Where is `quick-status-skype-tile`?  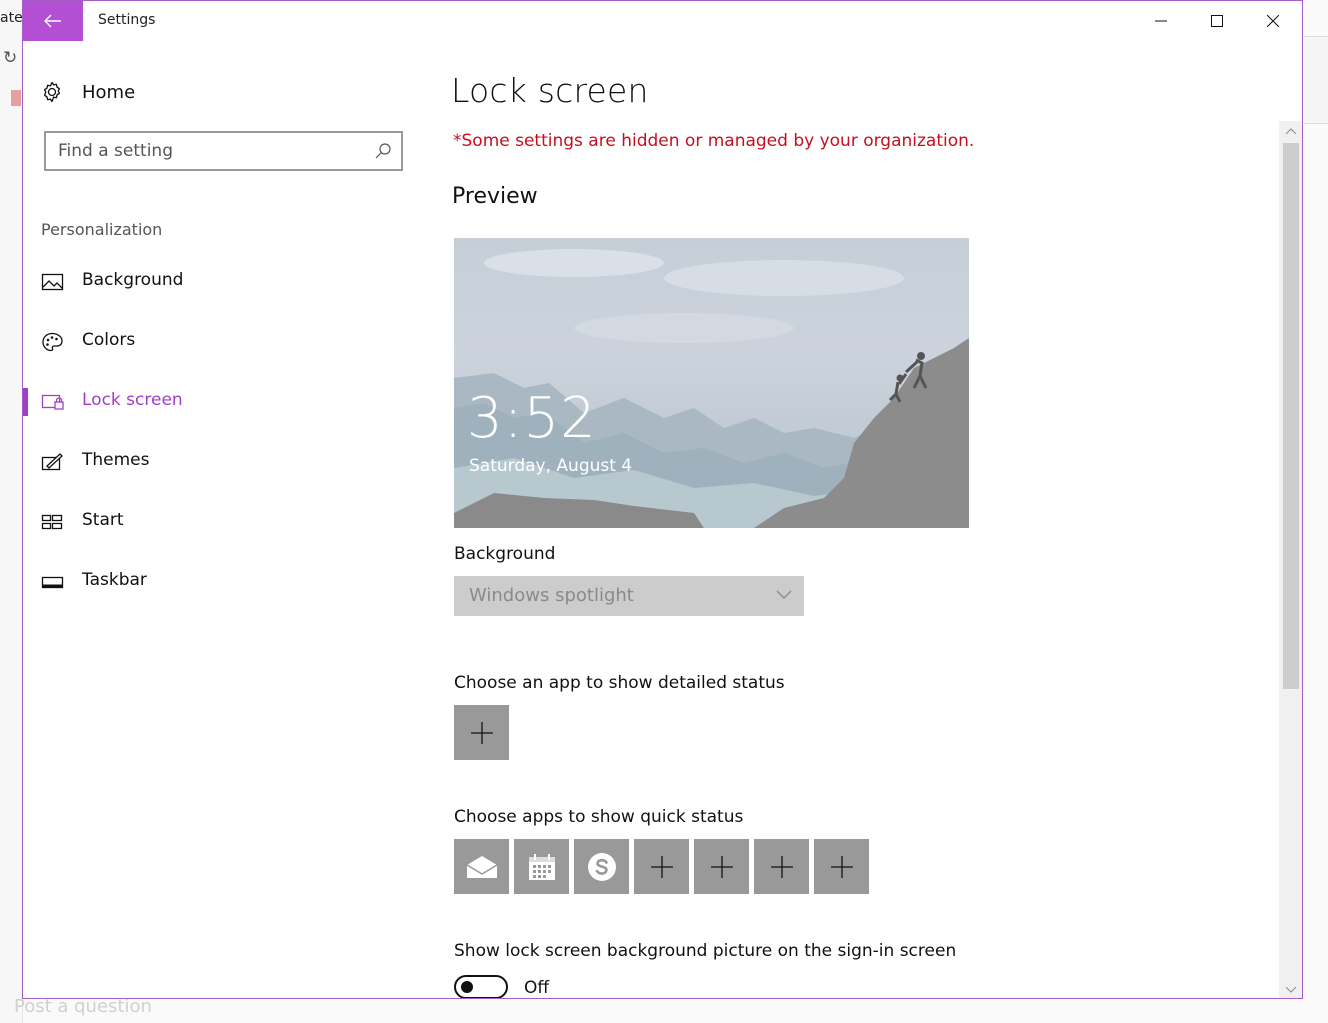 quick-status-skype-tile is located at coordinates (601, 866).